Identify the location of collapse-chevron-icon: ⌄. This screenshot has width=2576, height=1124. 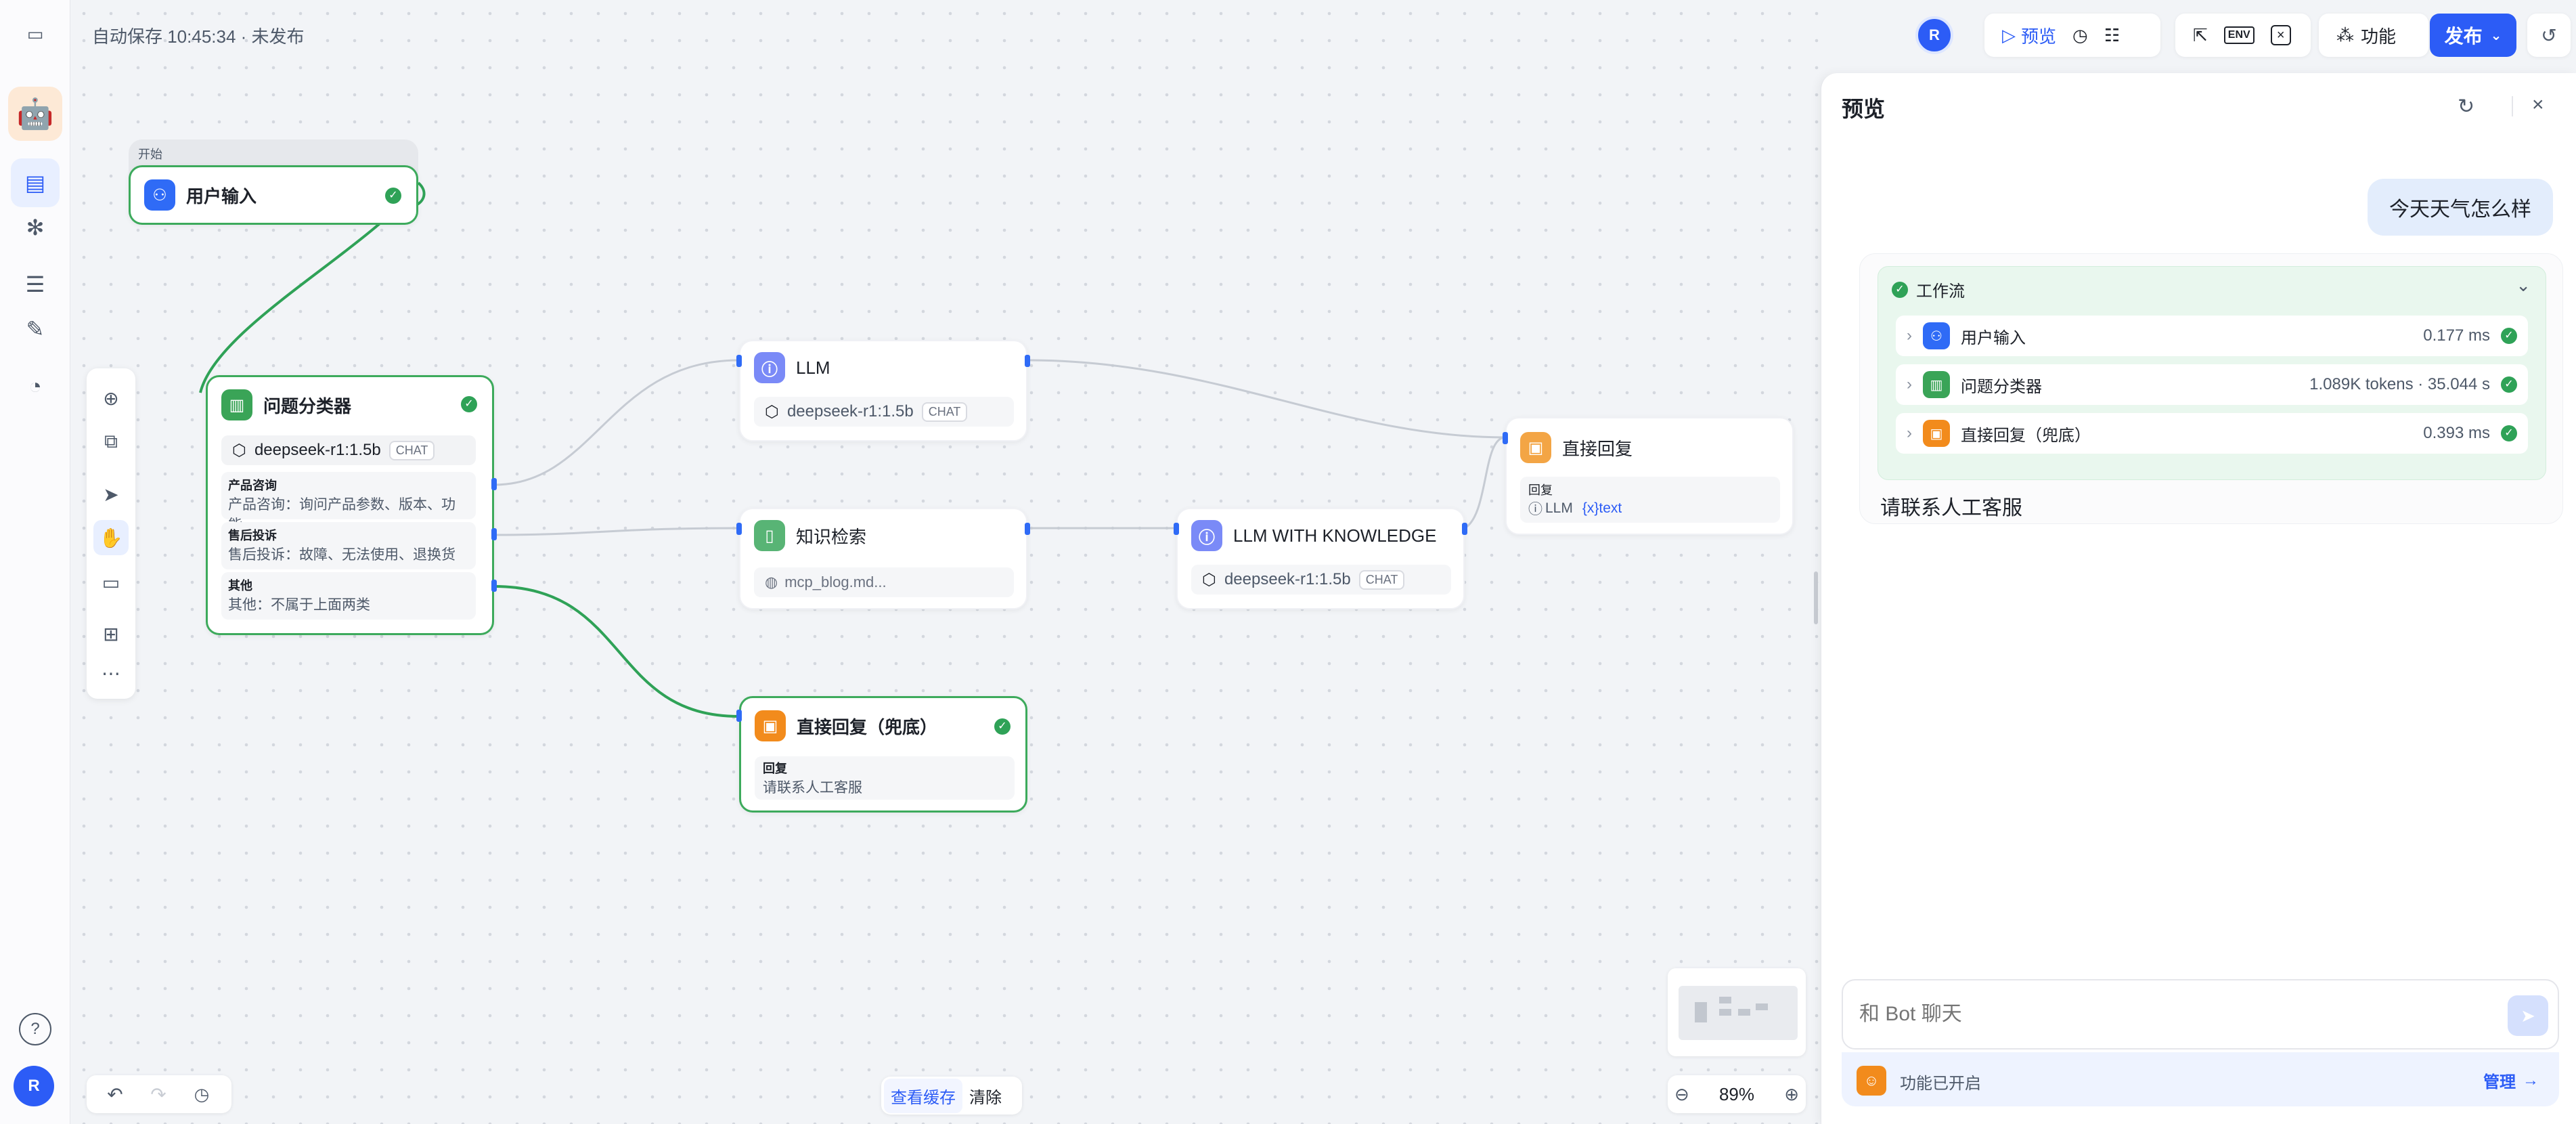
(2523, 285).